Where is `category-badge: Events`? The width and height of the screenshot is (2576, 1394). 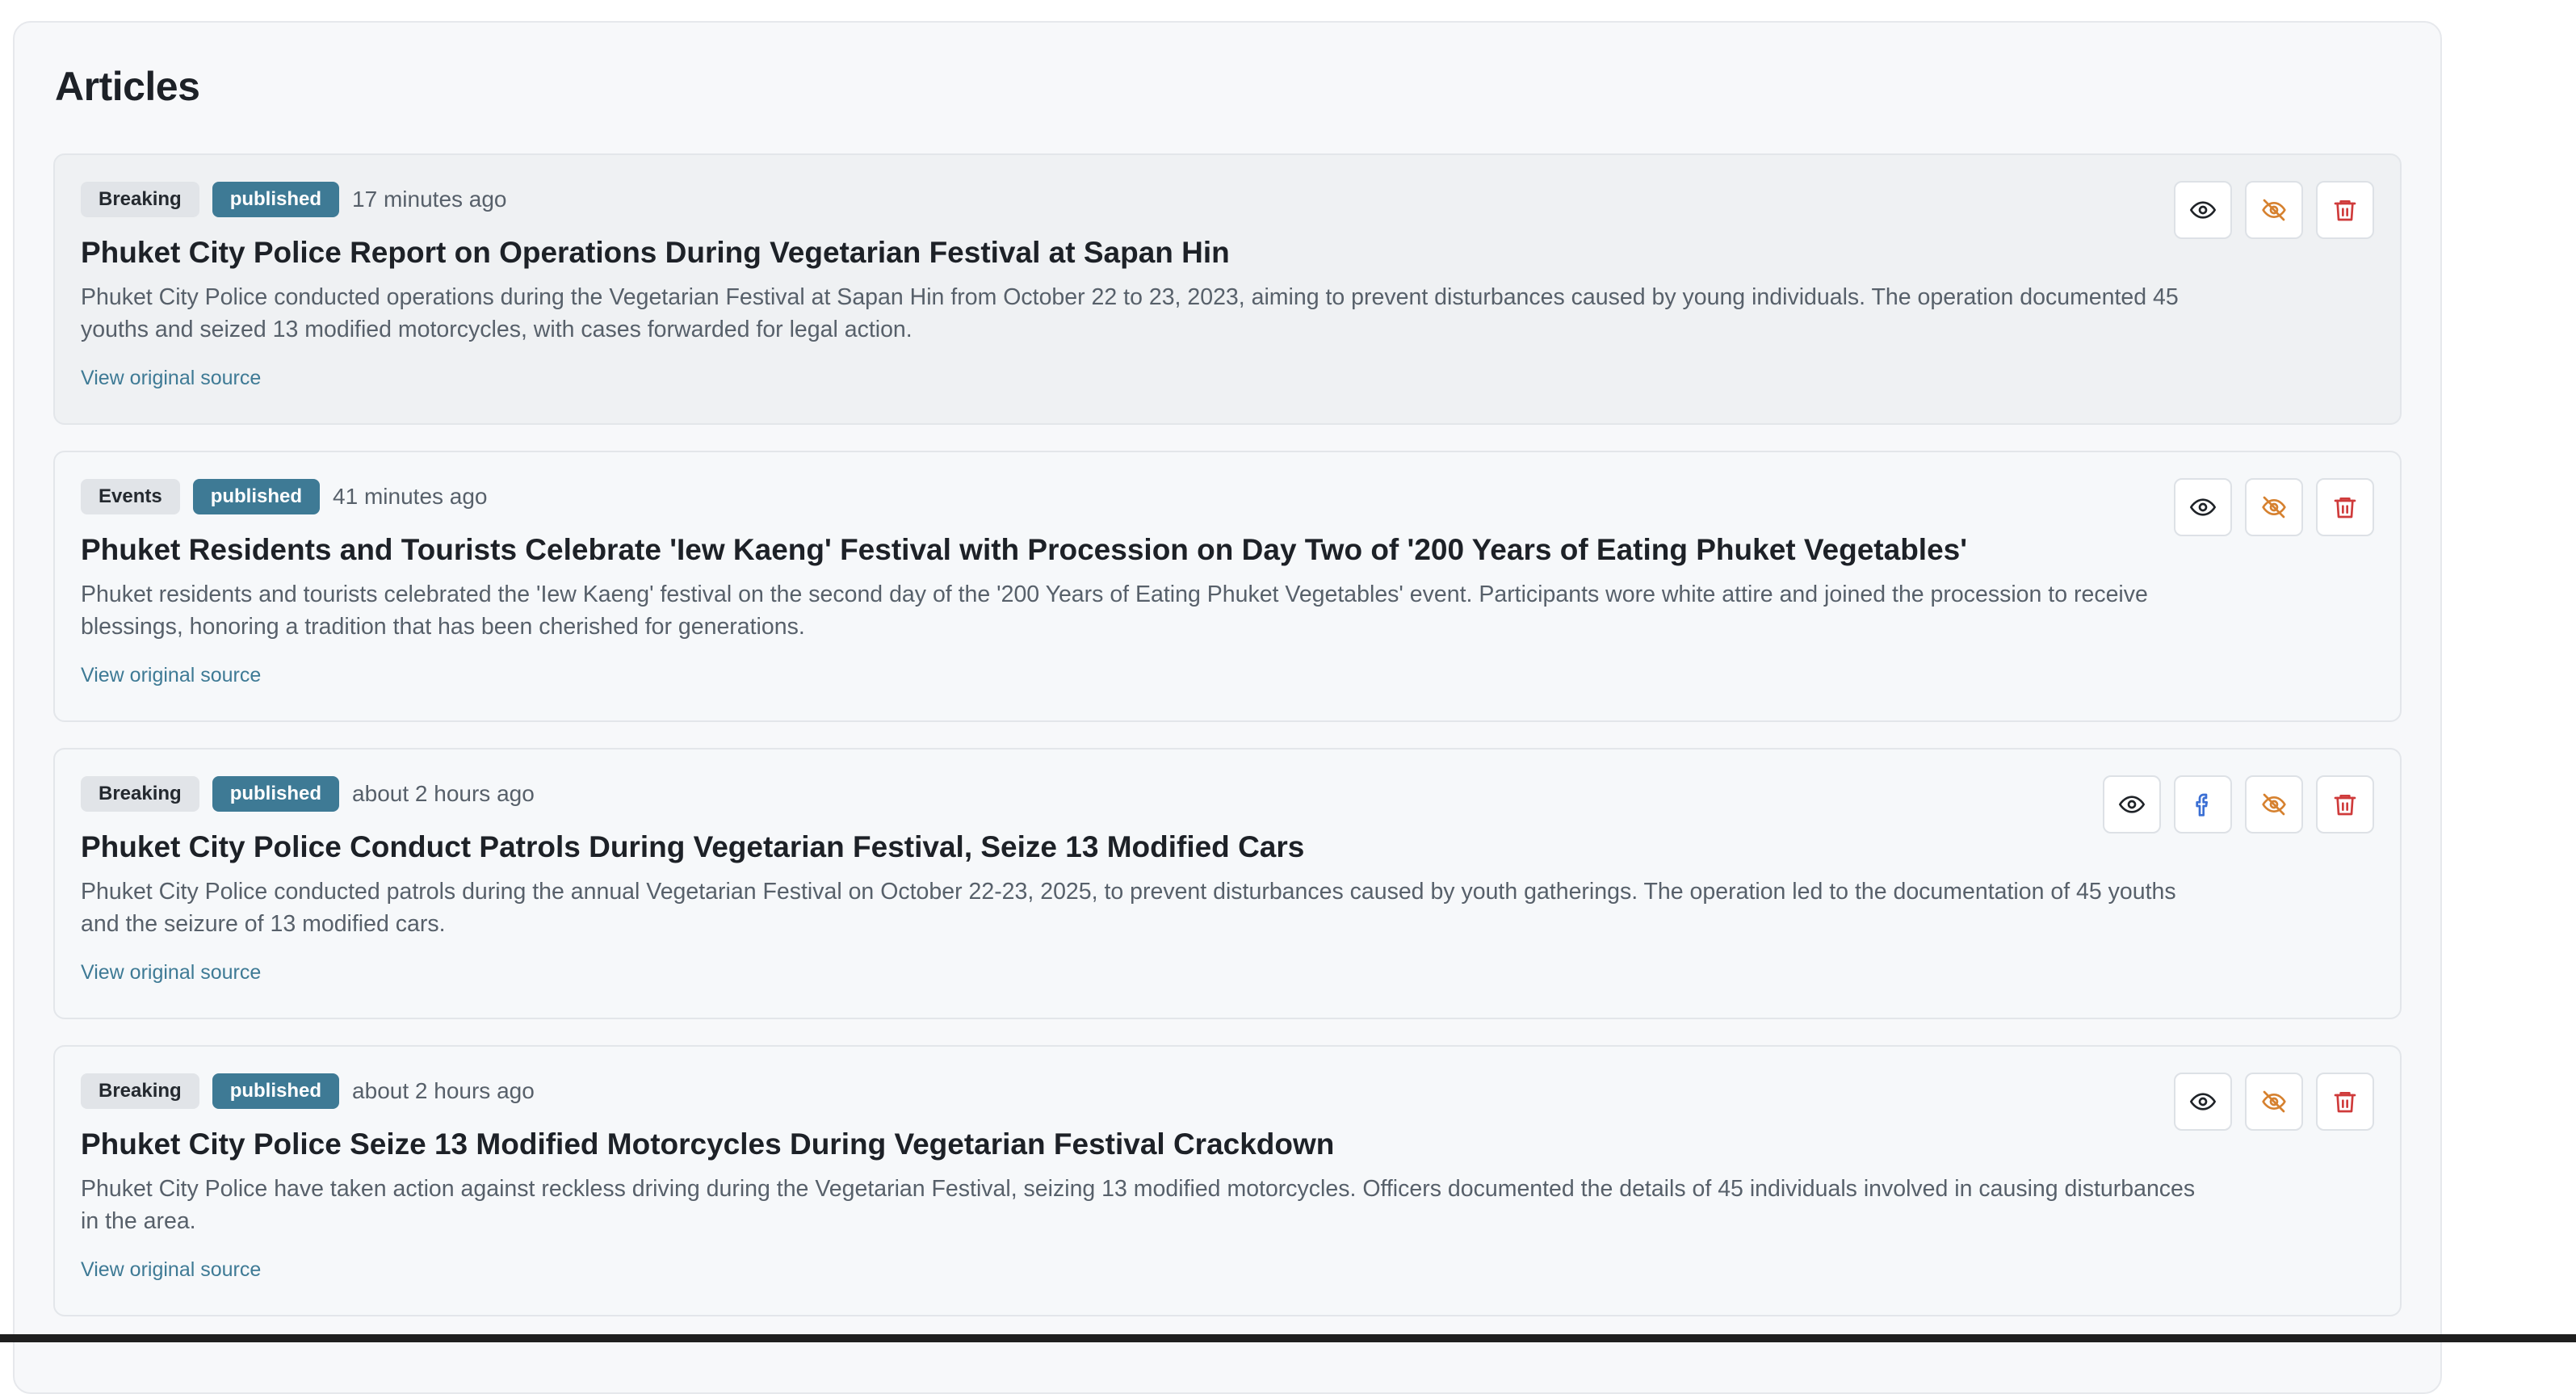 category-badge: Events is located at coordinates (130, 497).